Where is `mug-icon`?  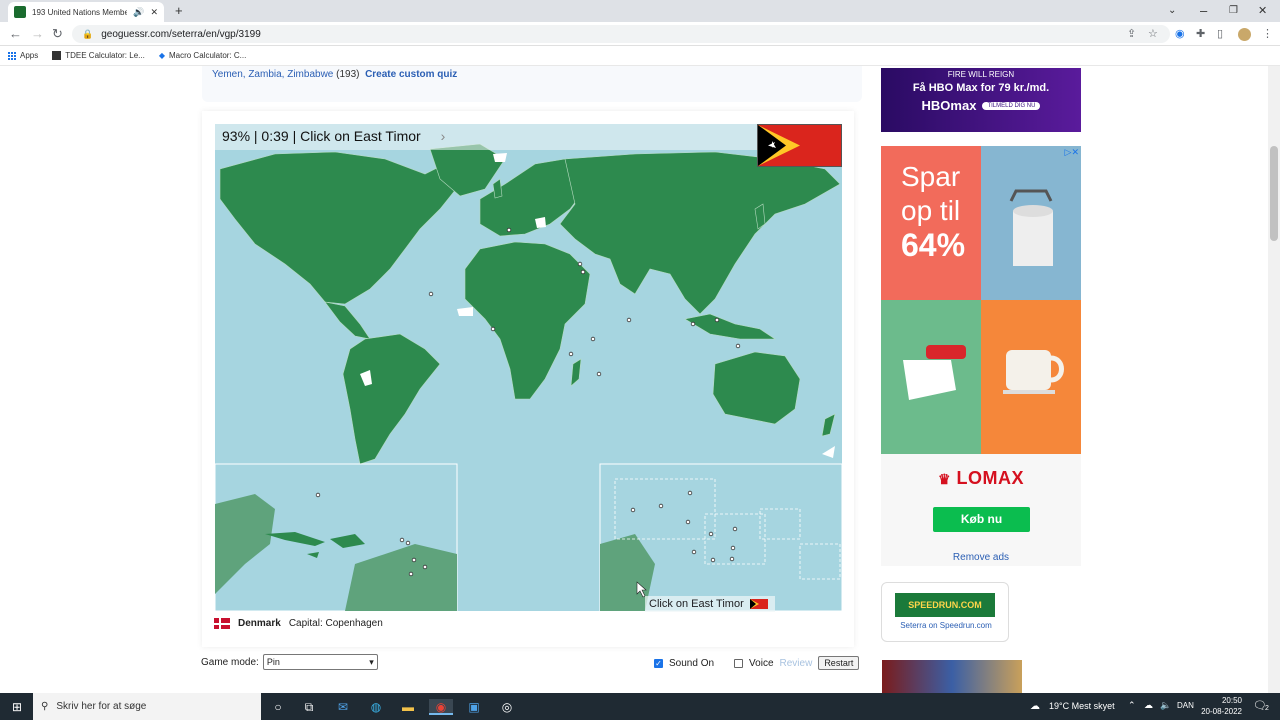 mug-icon is located at coordinates (1033, 372).